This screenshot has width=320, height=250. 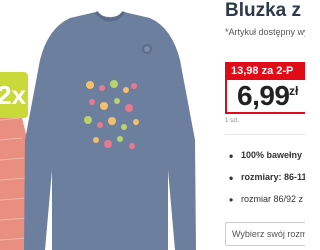 I want to click on size-select-button: Wybierz swój rozmiar, so click(x=265, y=234).